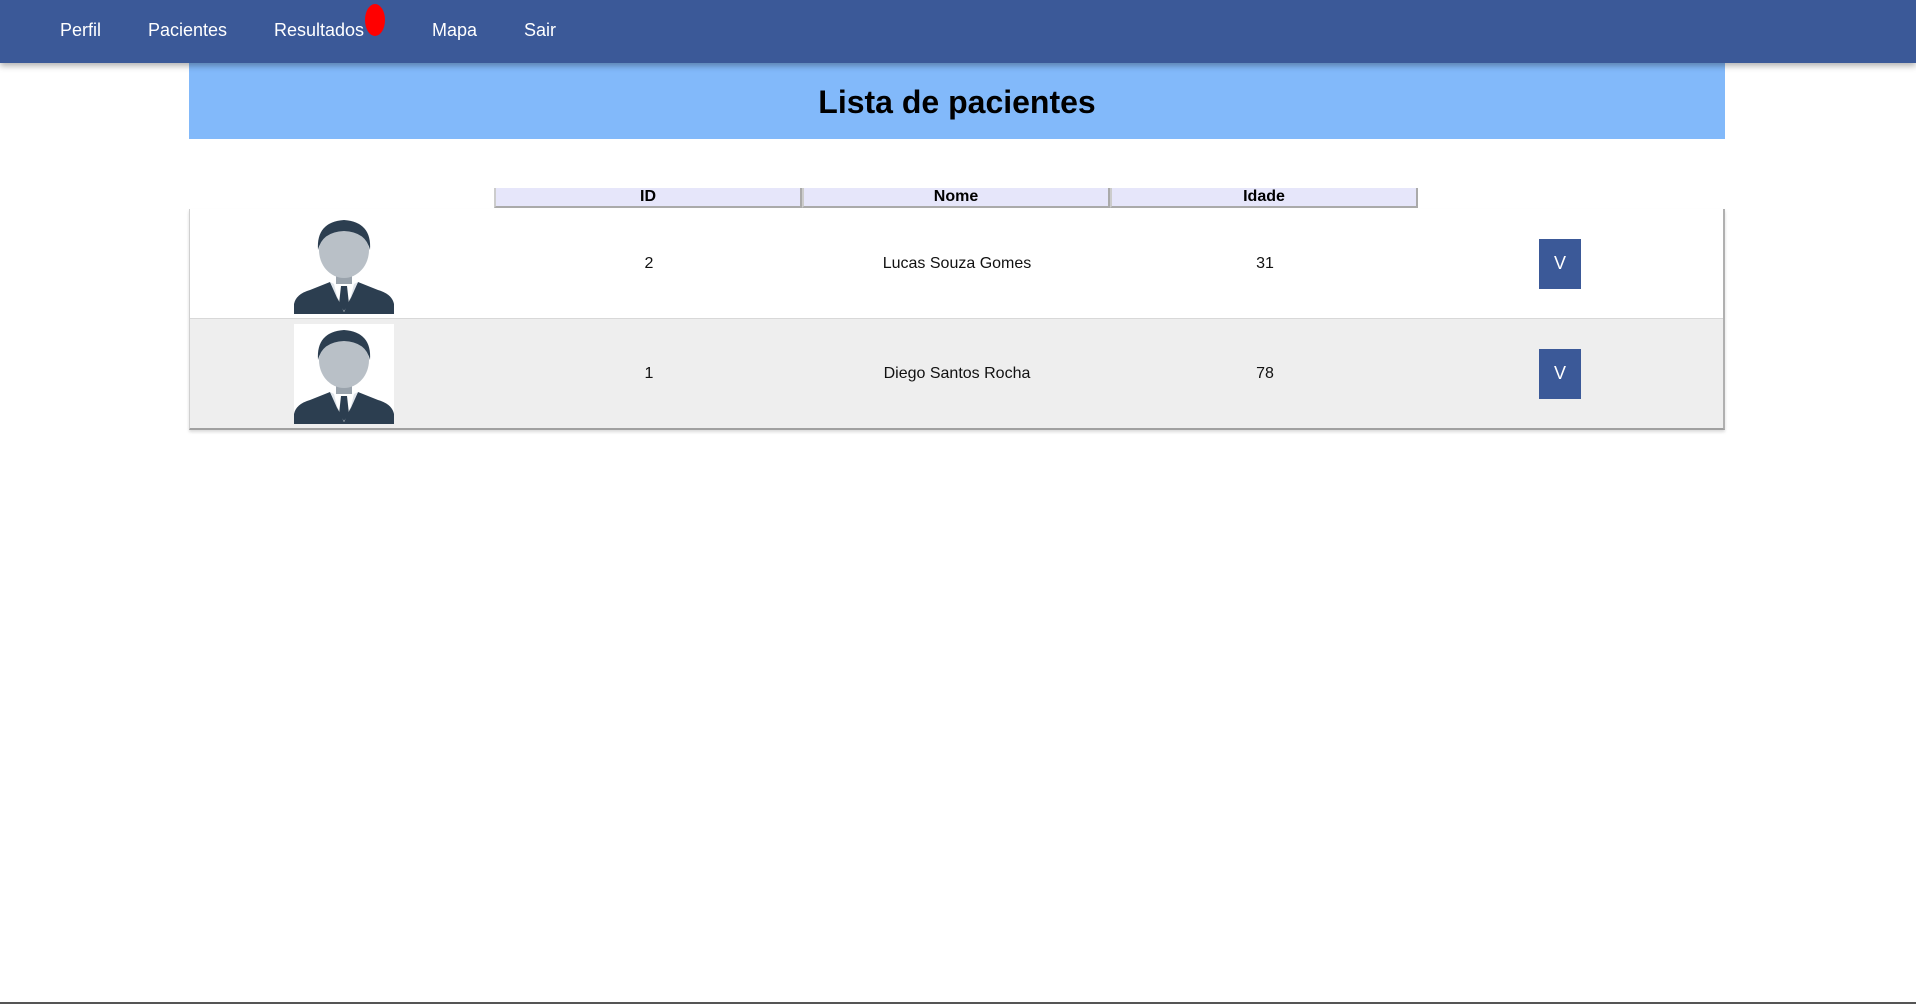  I want to click on cell-nome: Lucas Souza Gomes, so click(957, 263).